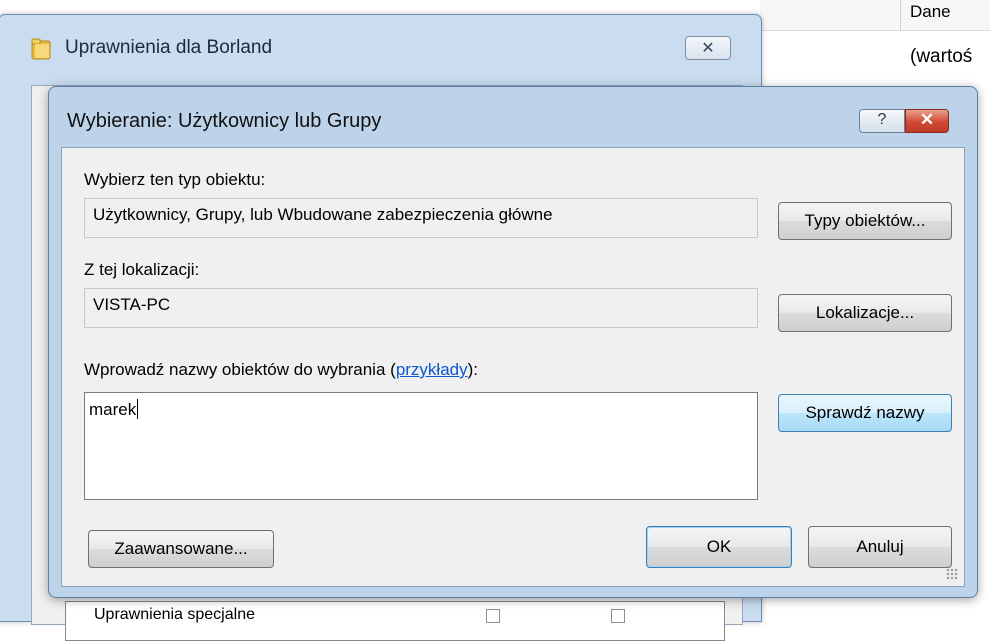 This screenshot has width=990, height=641. Describe the element at coordinates (900, 15) in the screenshot. I see `column-separator` at that location.